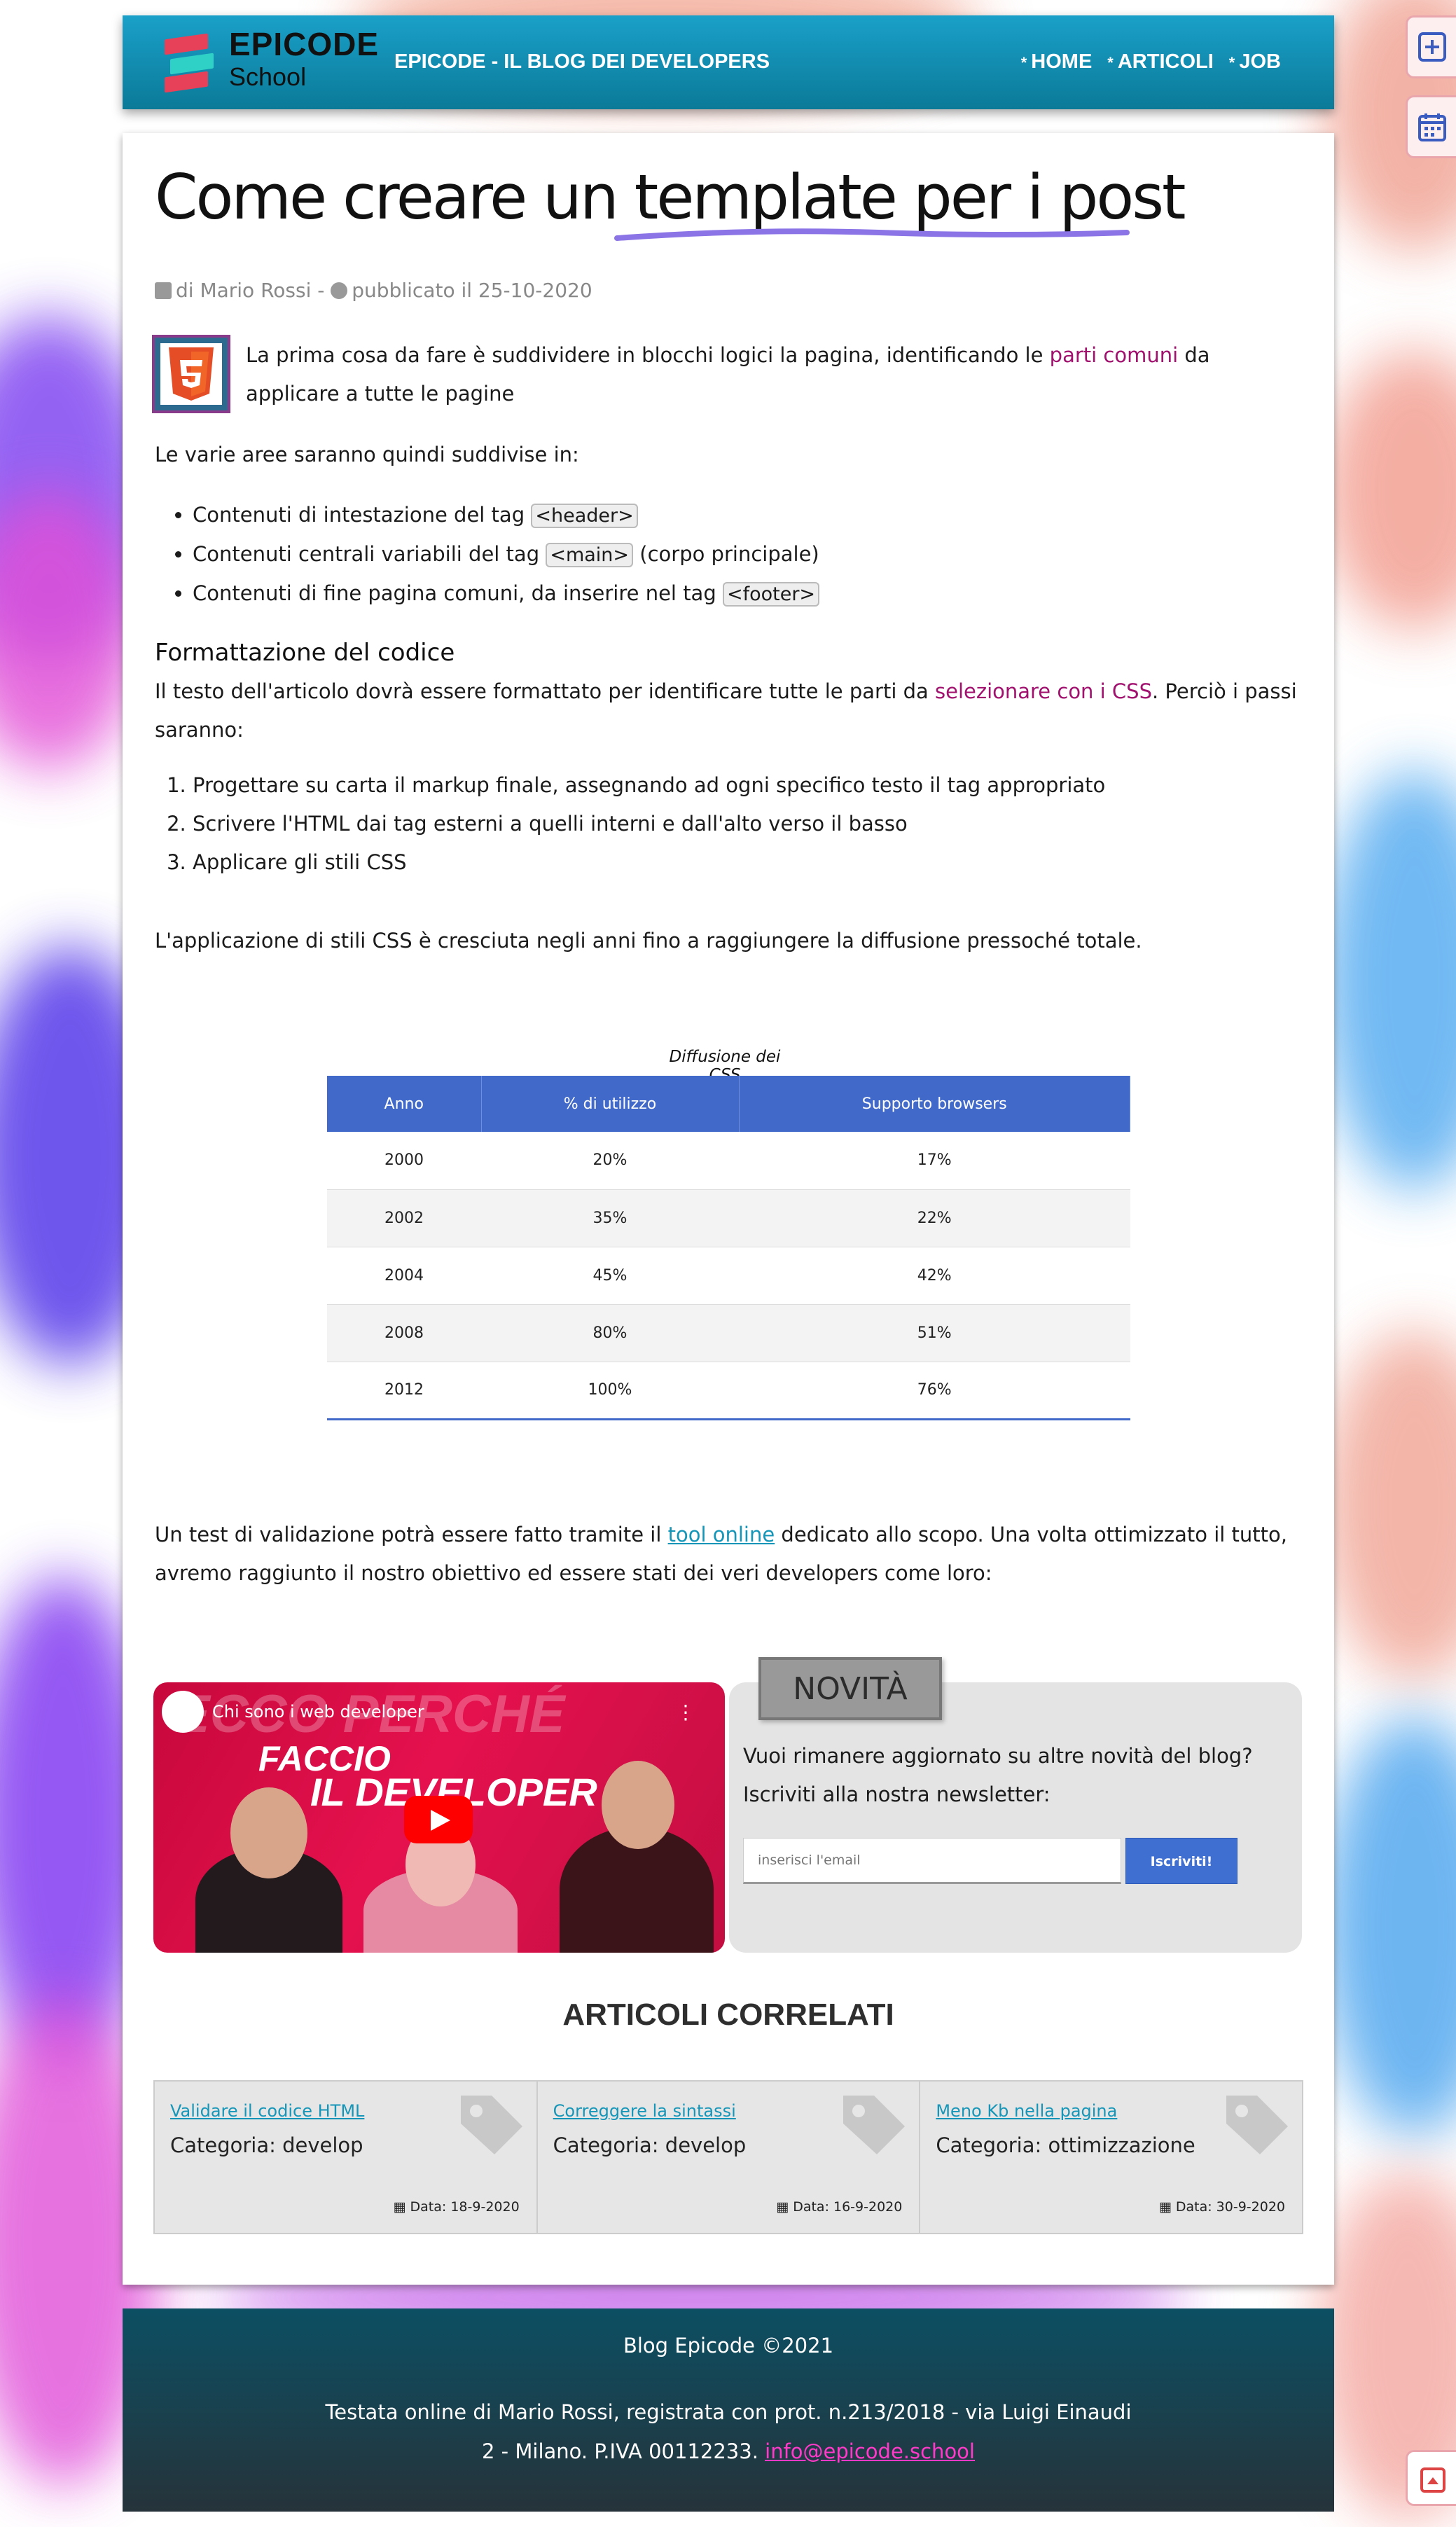 The width and height of the screenshot is (1456, 2527). Describe the element at coordinates (910, 197) in the screenshot. I see `title-highlight: template per i post` at that location.